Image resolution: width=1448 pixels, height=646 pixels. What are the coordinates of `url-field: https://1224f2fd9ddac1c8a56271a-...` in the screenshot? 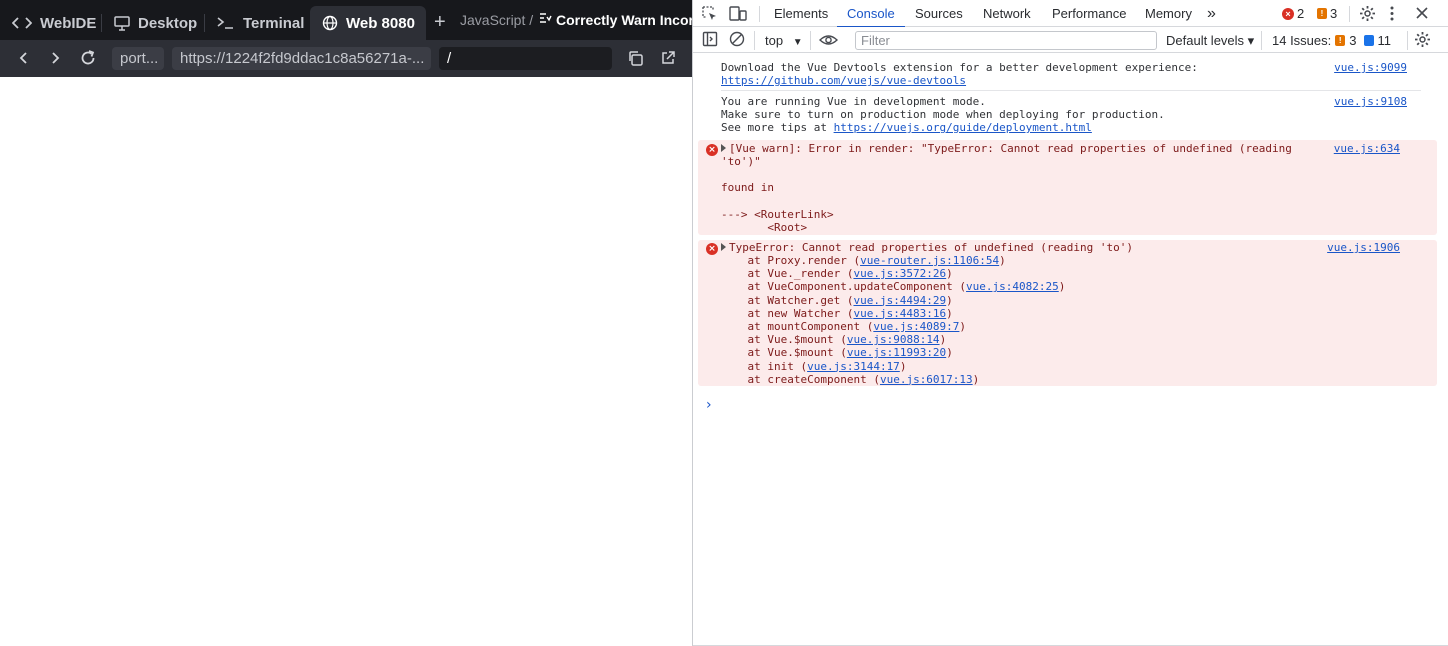 It's located at (301, 58).